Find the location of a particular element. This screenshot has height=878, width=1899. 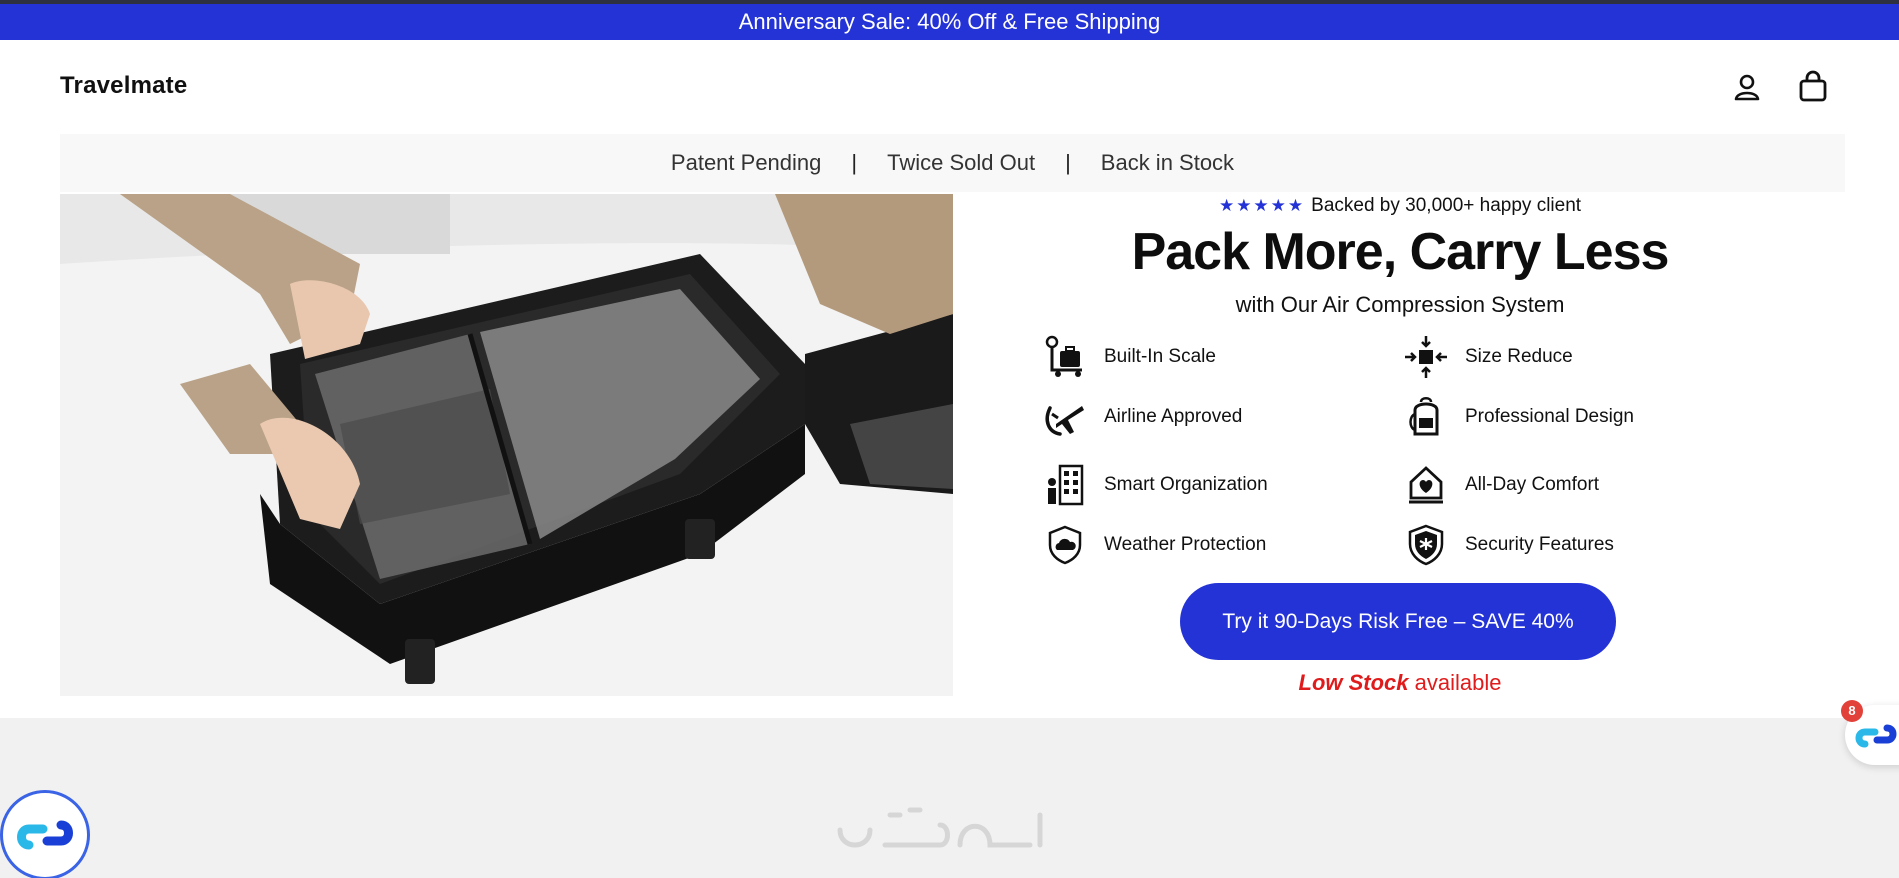

feature-smart-organization: Smart Organization is located at coordinates (1155, 485).